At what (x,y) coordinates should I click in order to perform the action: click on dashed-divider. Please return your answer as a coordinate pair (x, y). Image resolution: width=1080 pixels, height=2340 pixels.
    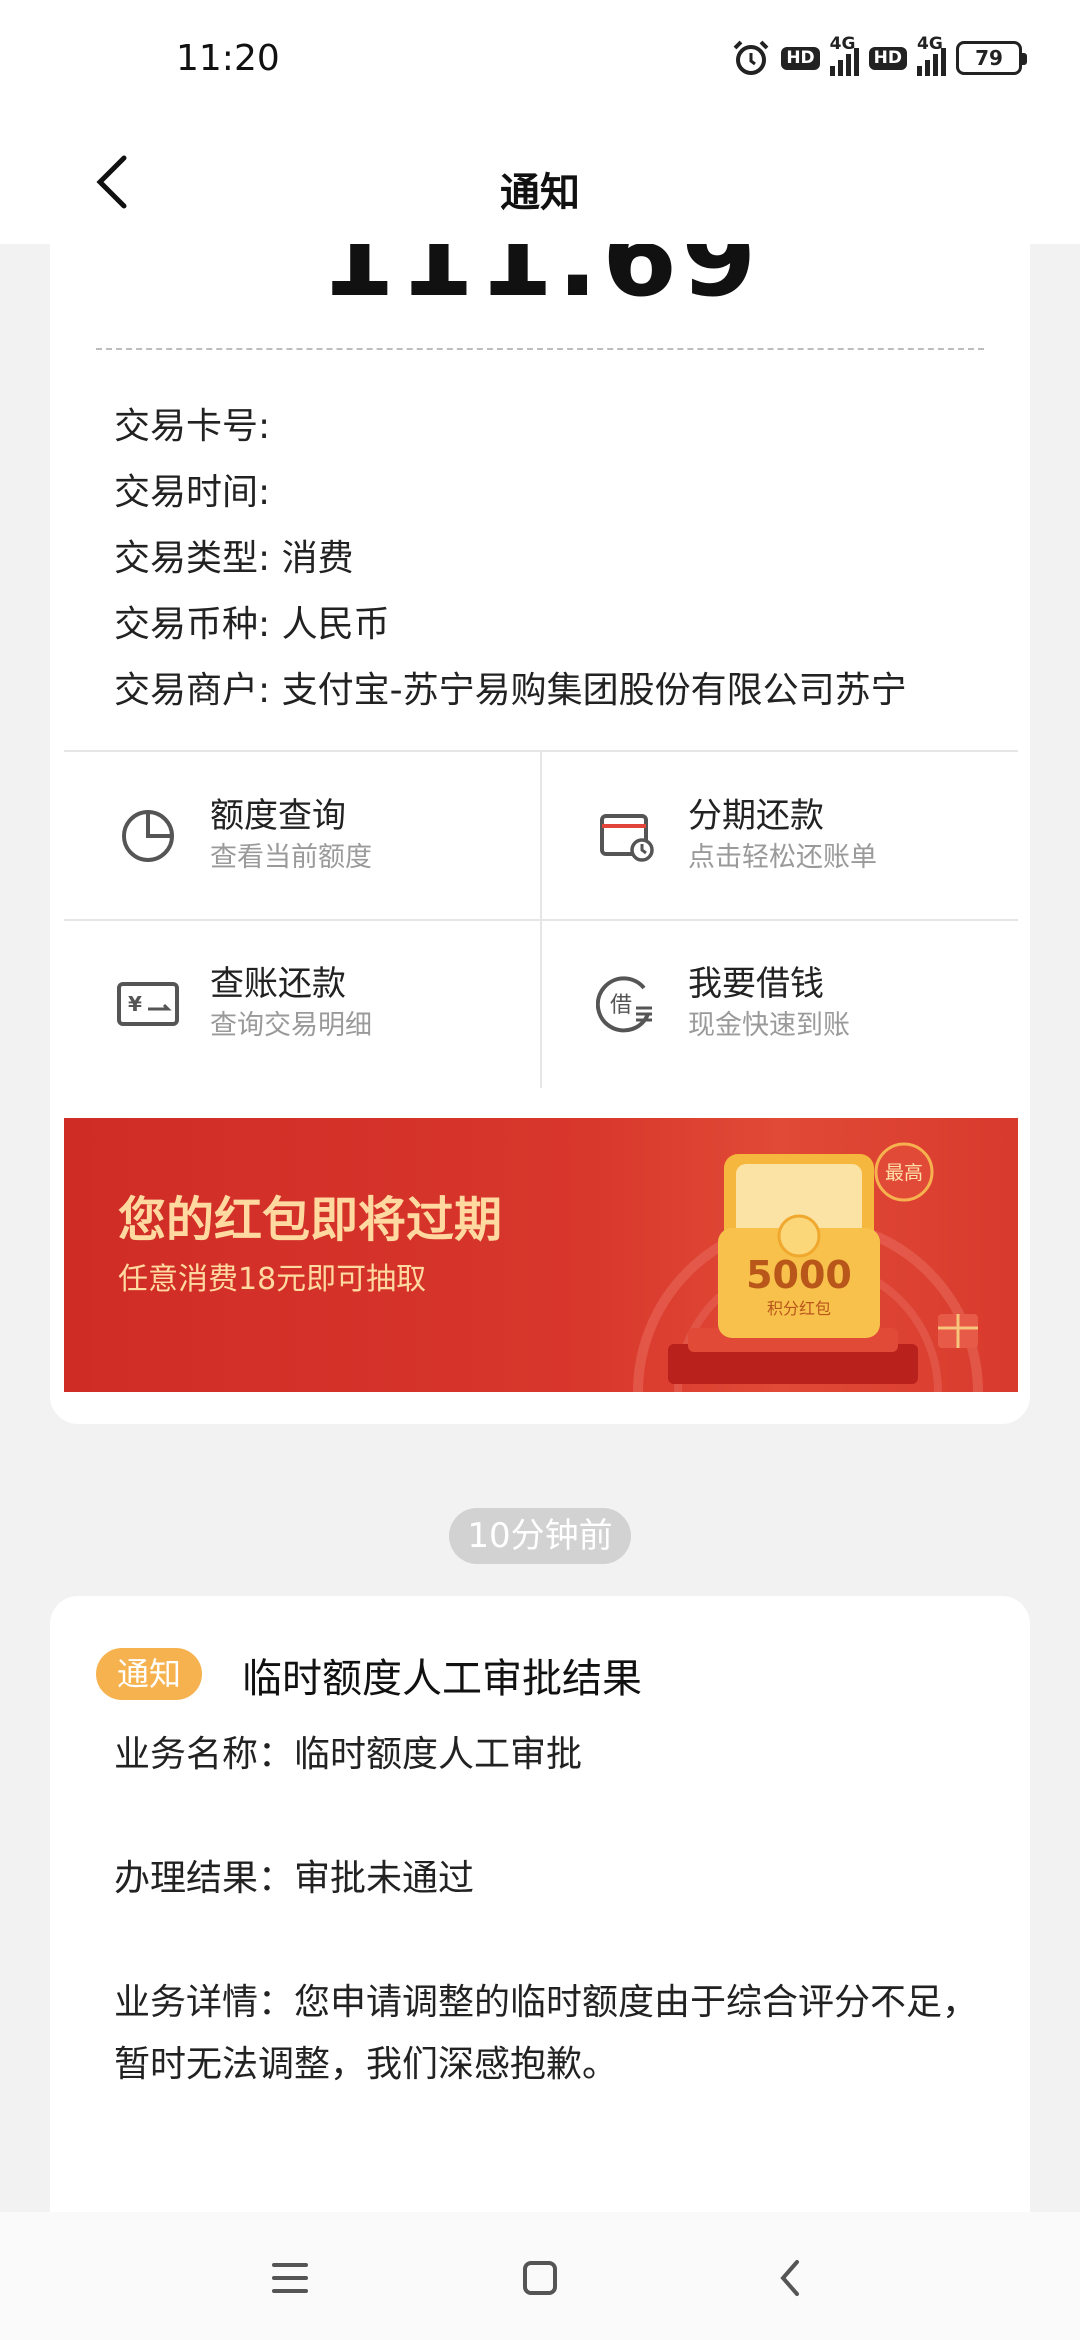
    Looking at the image, I should click on (540, 349).